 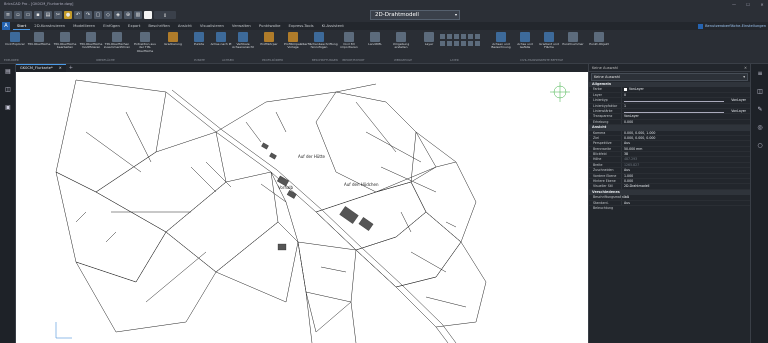 What do you see at coordinates (685, 95) in the screenshot?
I see `property-value: 0` at bounding box center [685, 95].